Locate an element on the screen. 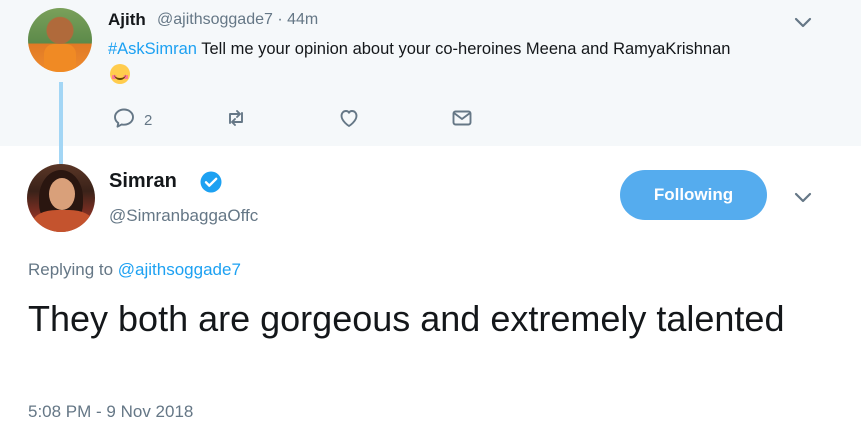 The image size is (861, 428). reply-icon is located at coordinates (124, 120).